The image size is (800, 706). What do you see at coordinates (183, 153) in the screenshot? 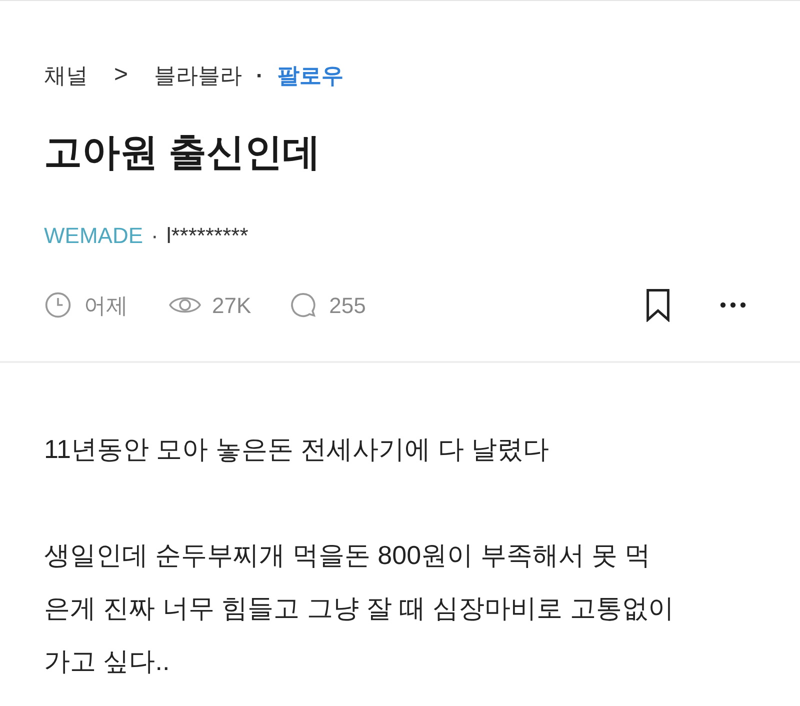
I see `post-title: 고아원 출신인데` at bounding box center [183, 153].